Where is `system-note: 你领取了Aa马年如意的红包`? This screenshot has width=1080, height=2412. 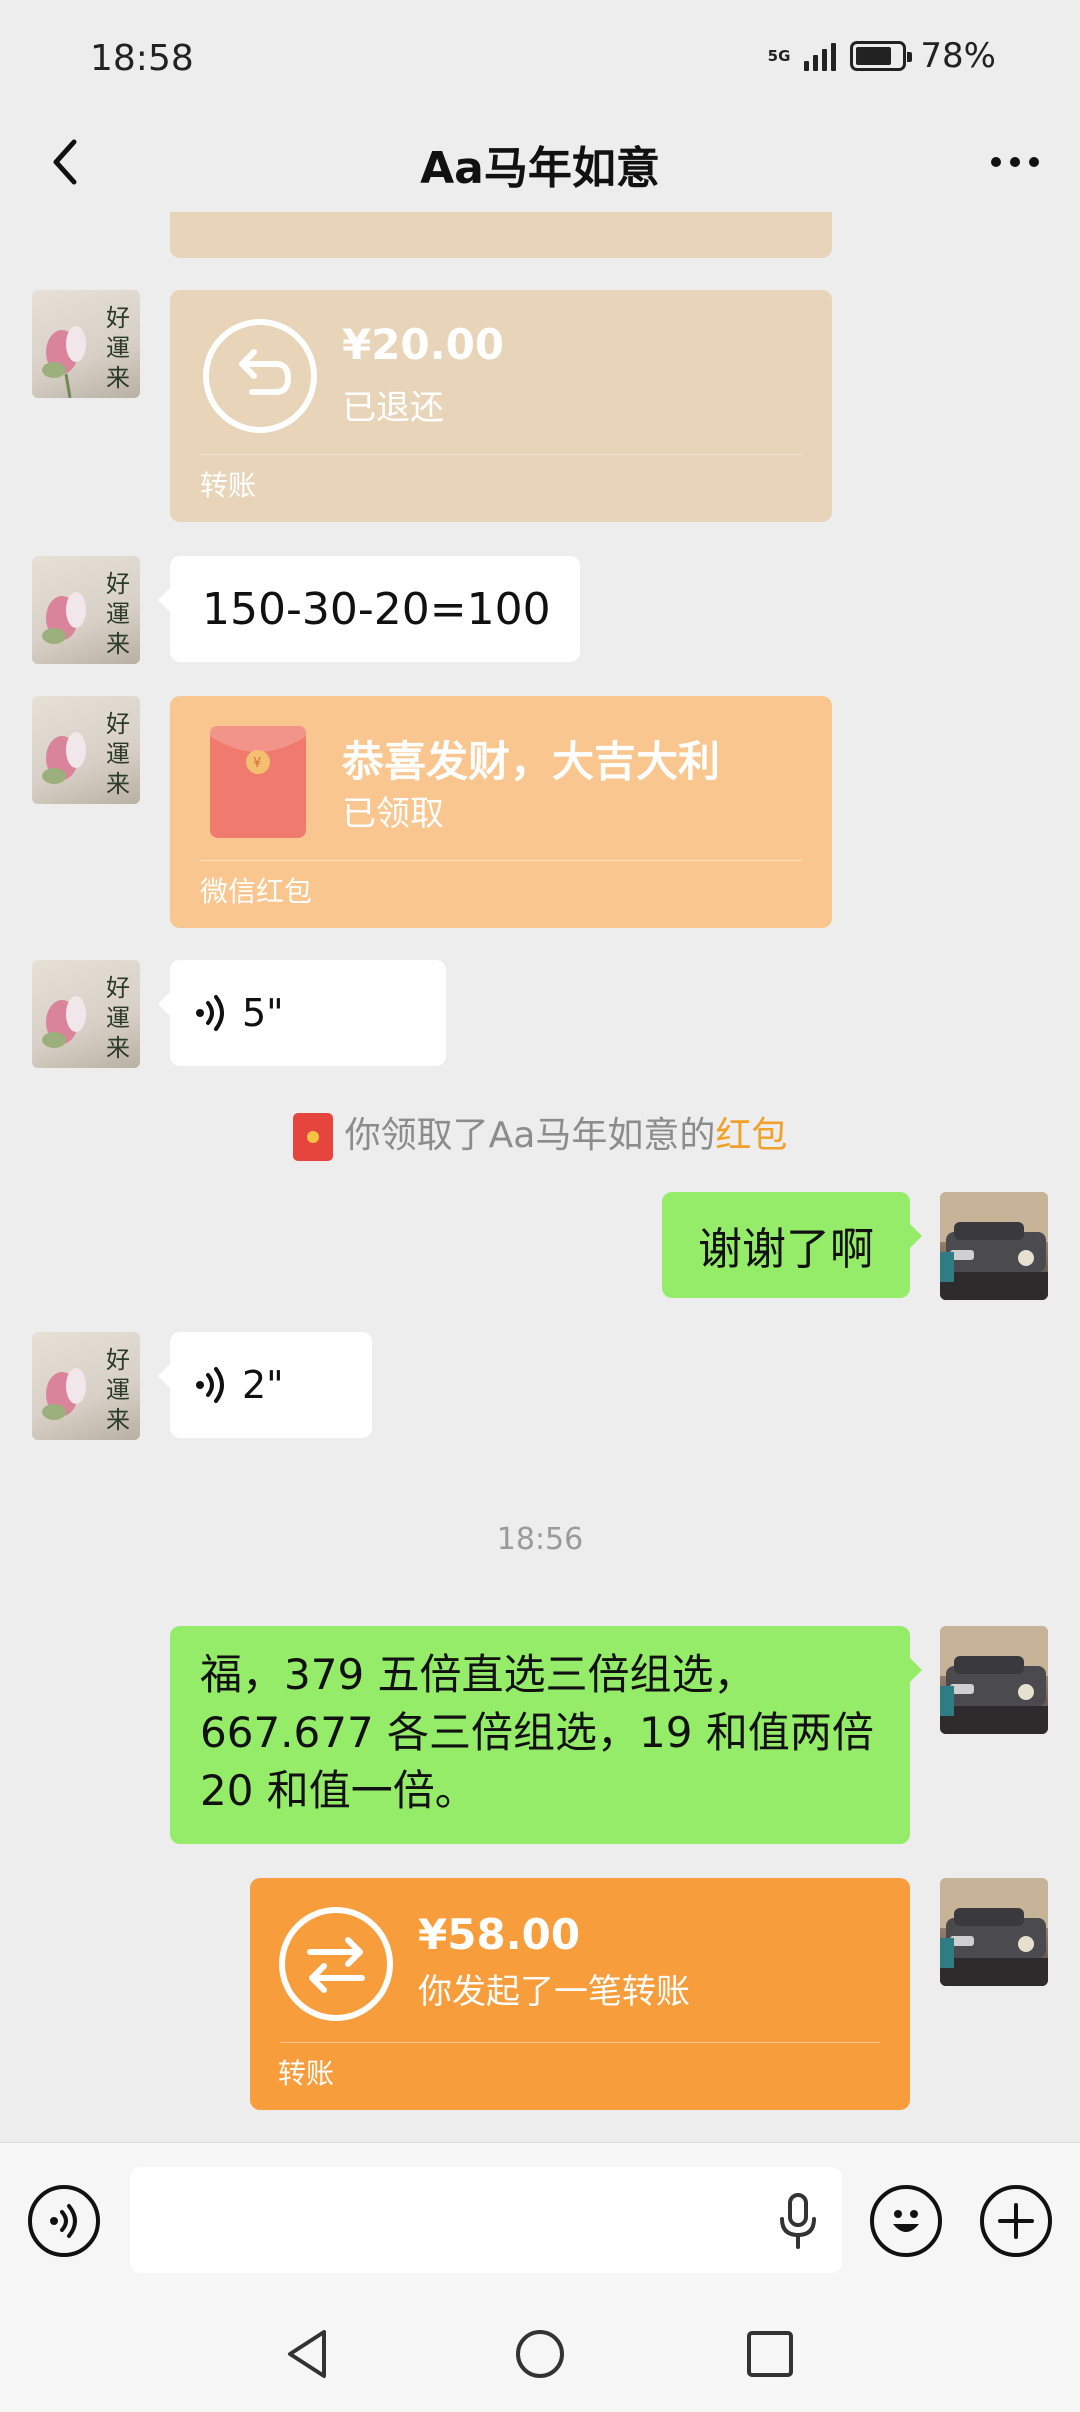 system-note: 你领取了Aa马年如意的红包 is located at coordinates (540, 1133).